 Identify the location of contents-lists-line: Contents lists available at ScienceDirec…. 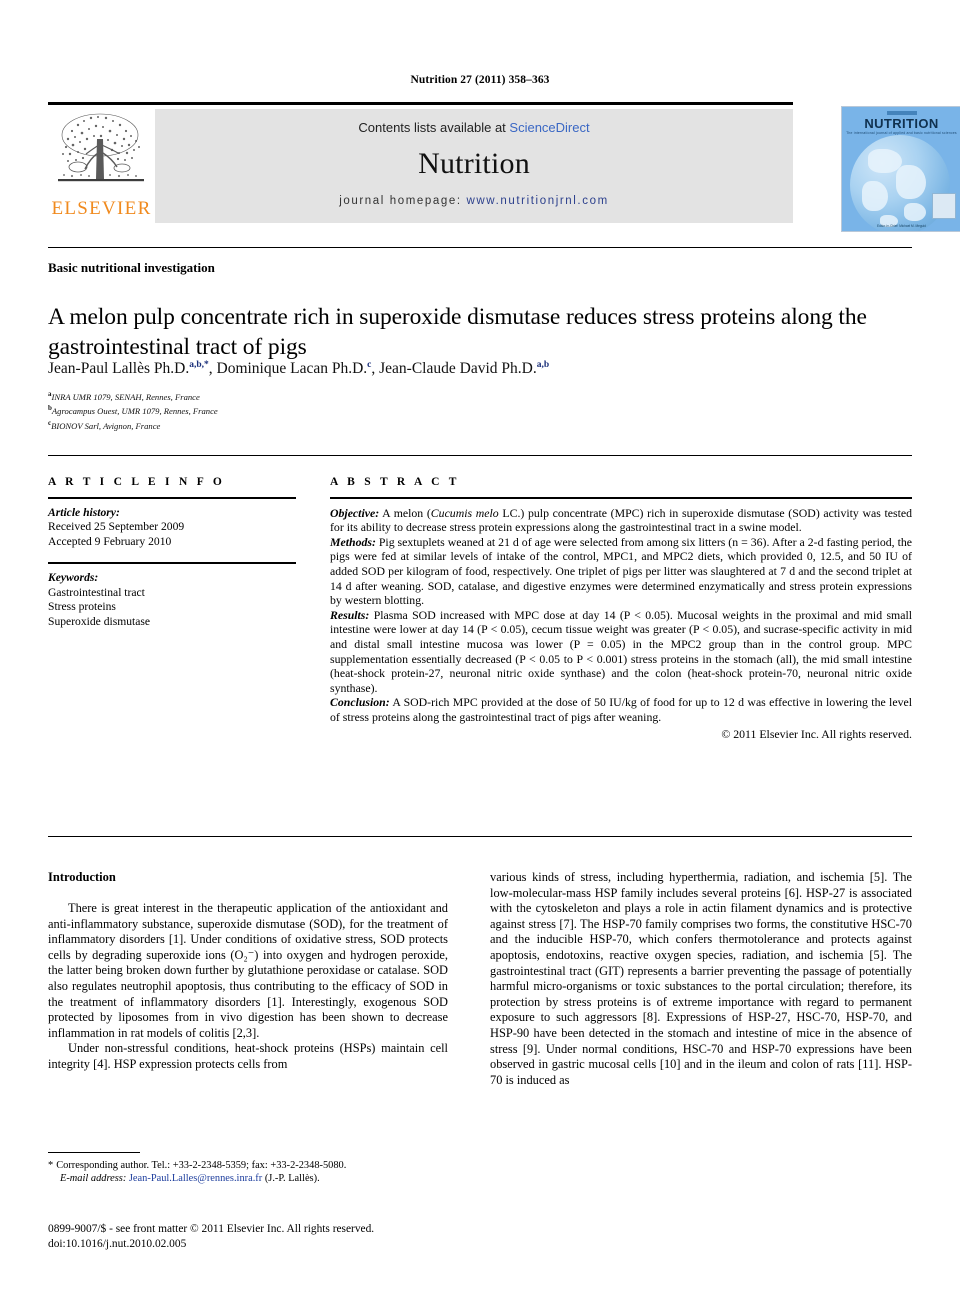
(474, 122).